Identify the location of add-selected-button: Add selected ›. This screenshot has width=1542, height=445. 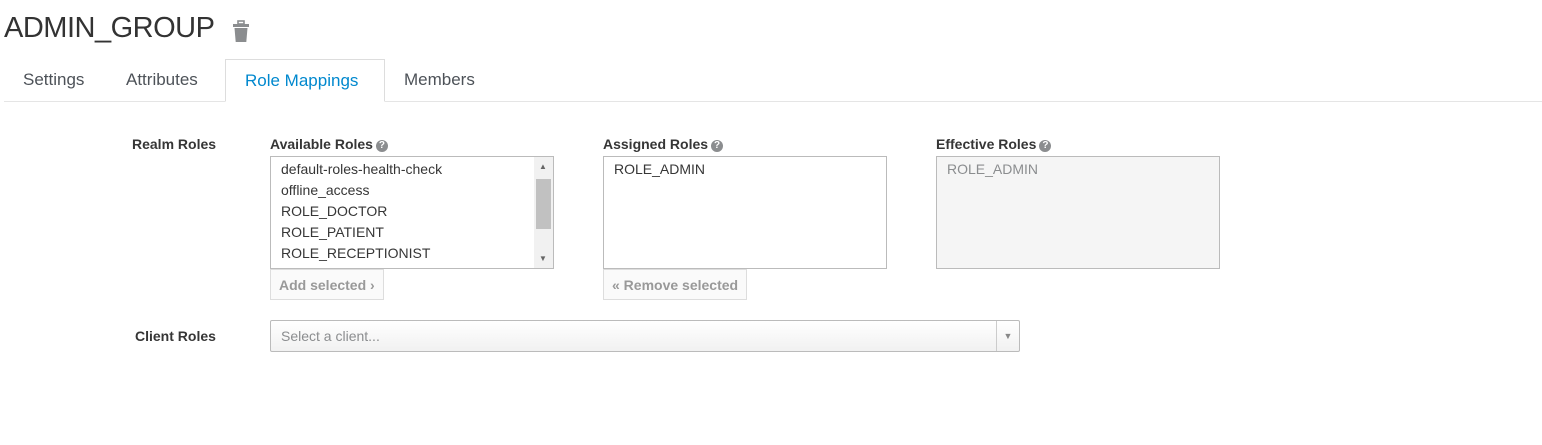
(327, 284).